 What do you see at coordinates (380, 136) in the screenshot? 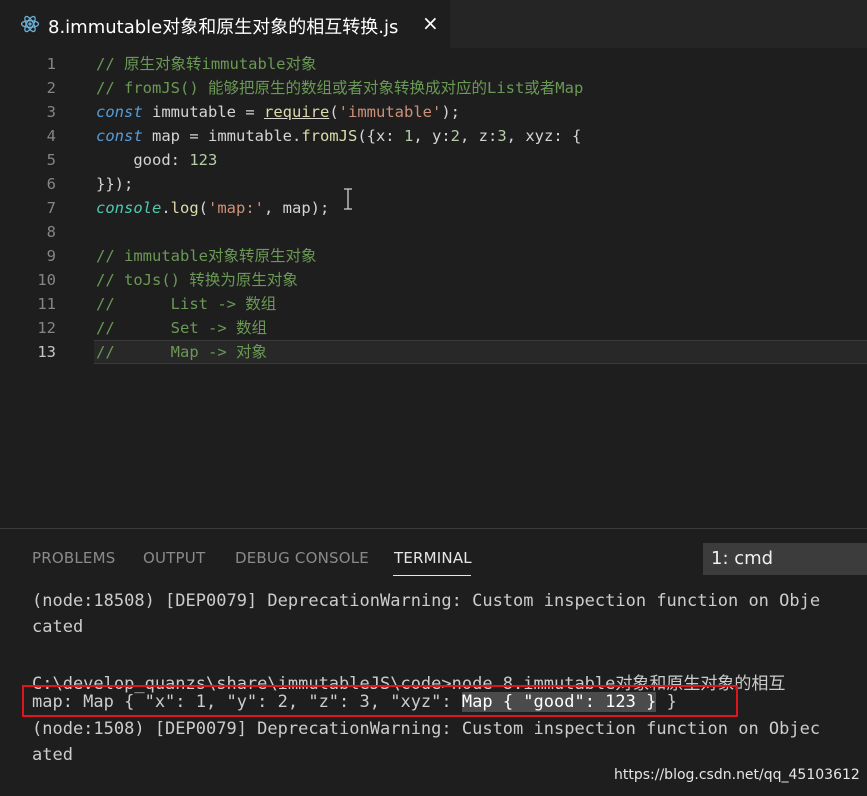
I see `code-token: ({x:` at bounding box center [380, 136].